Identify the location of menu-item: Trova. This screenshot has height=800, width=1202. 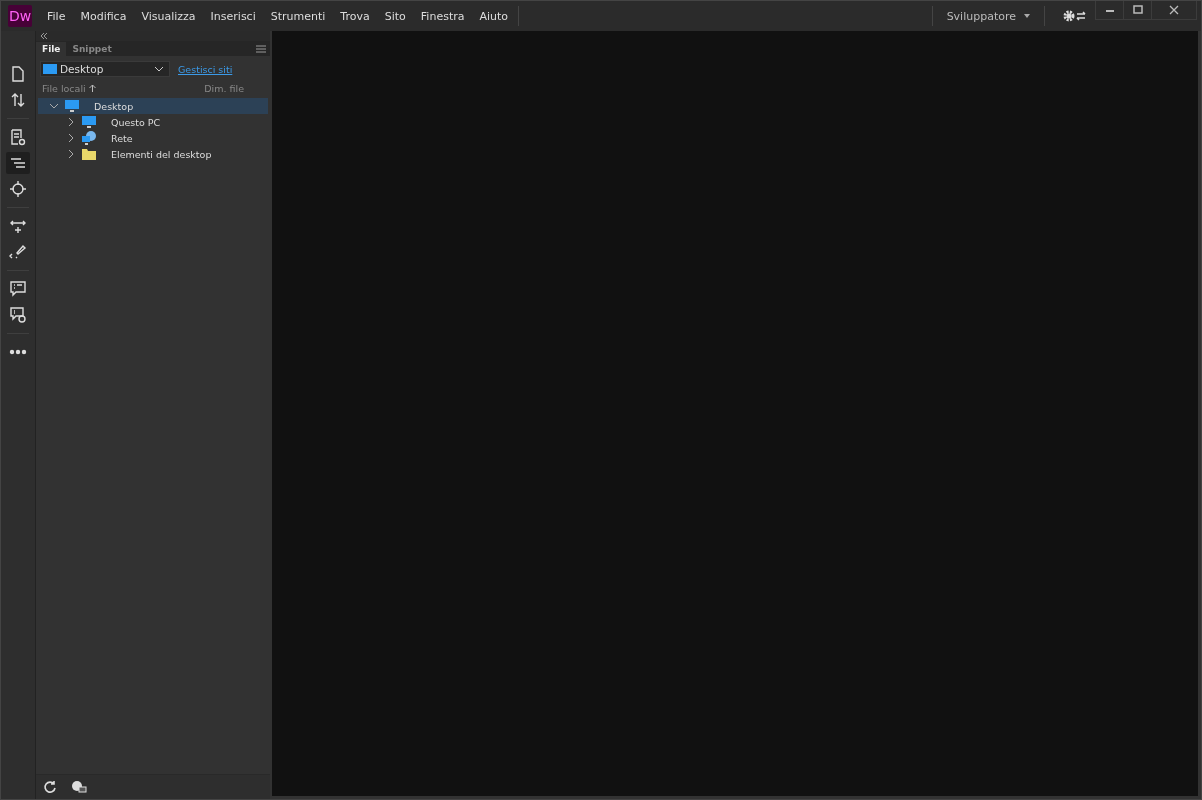
(355, 16).